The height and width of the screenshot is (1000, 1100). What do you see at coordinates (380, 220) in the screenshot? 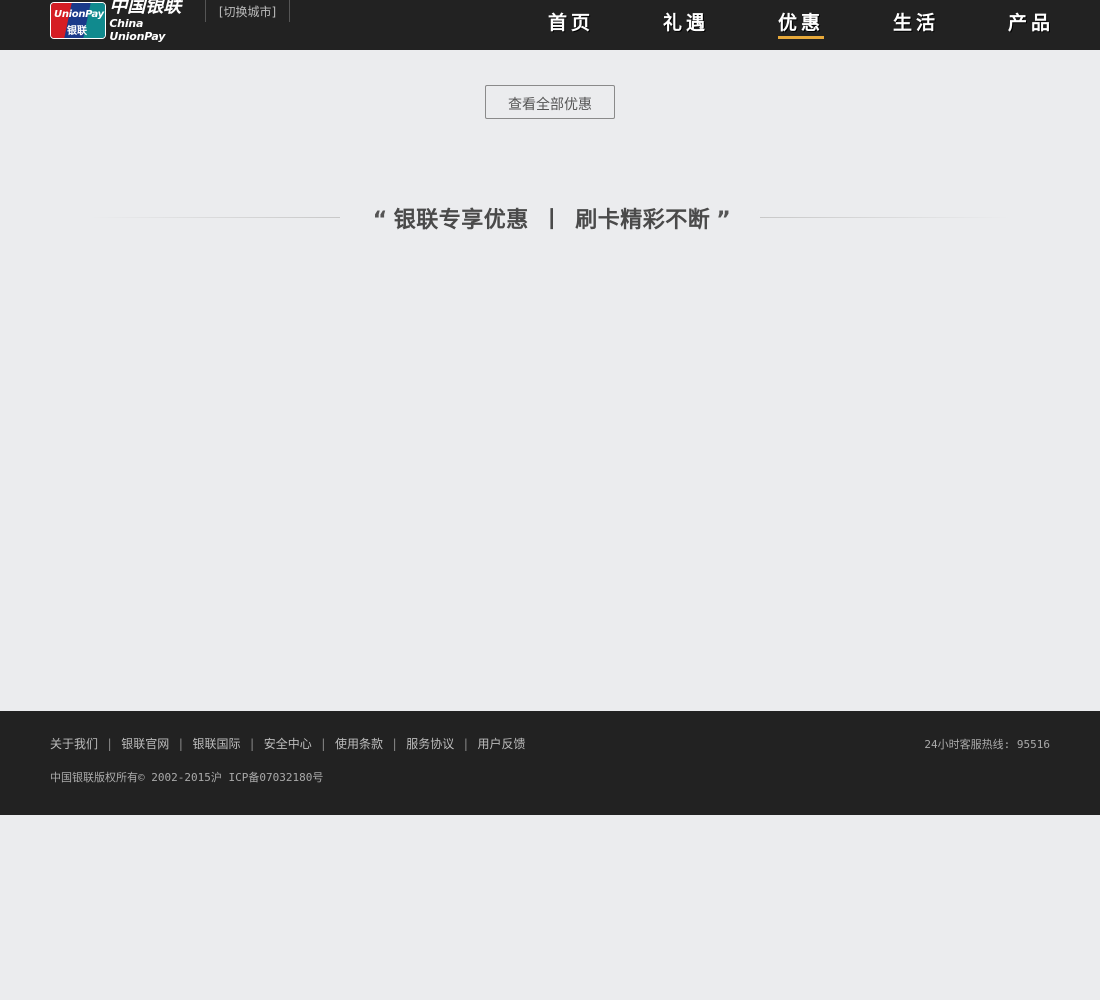
I see `open-quote: “` at bounding box center [380, 220].